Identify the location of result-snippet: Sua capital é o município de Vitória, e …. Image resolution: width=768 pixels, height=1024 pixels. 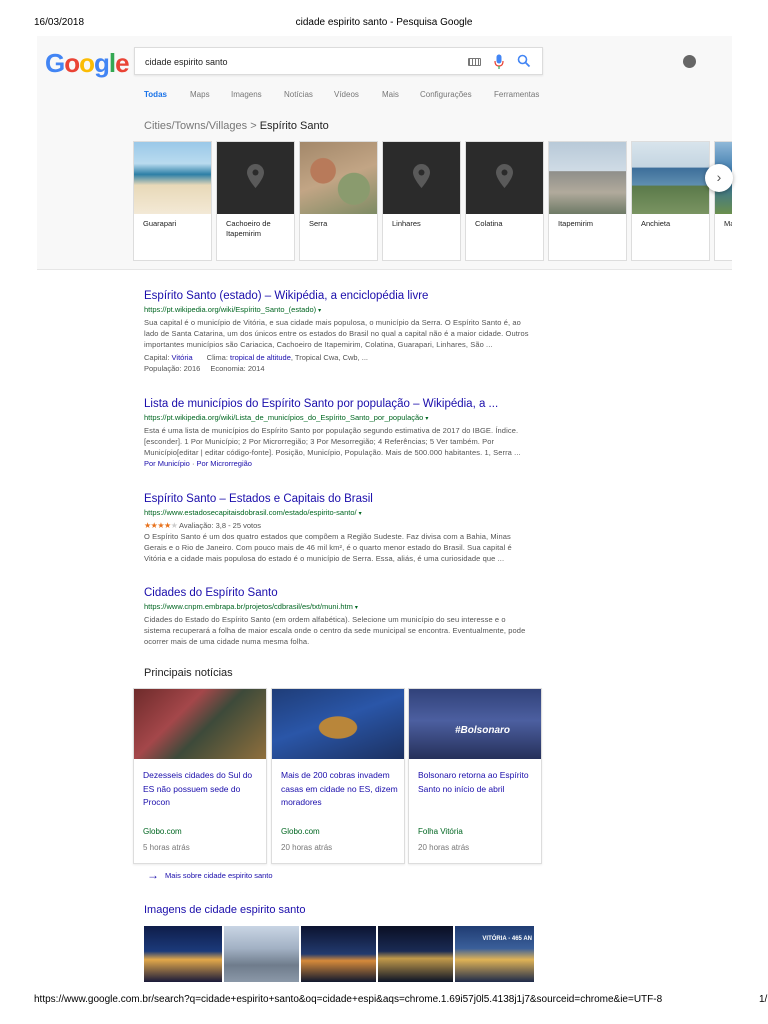
(336, 333).